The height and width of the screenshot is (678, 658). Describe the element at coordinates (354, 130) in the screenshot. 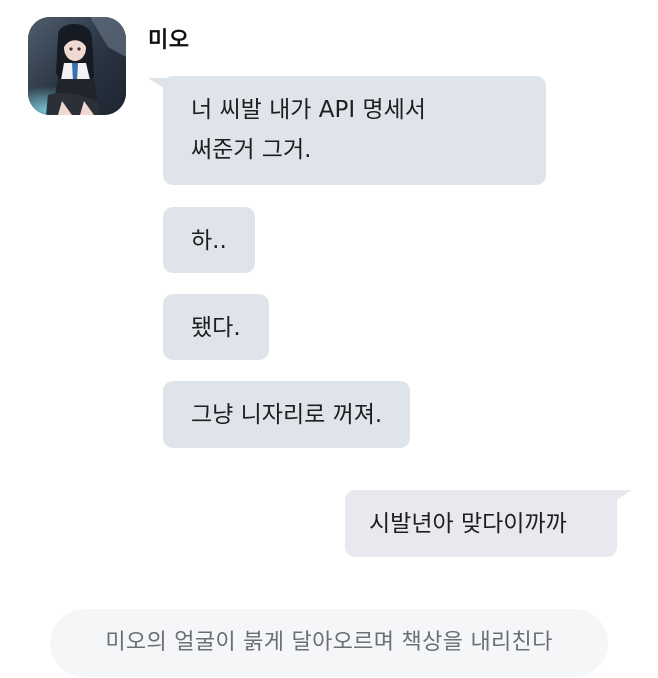

I see `incoming-message-bubble: 너 씨발 내가 API 명세서 써준거 그거.` at that location.